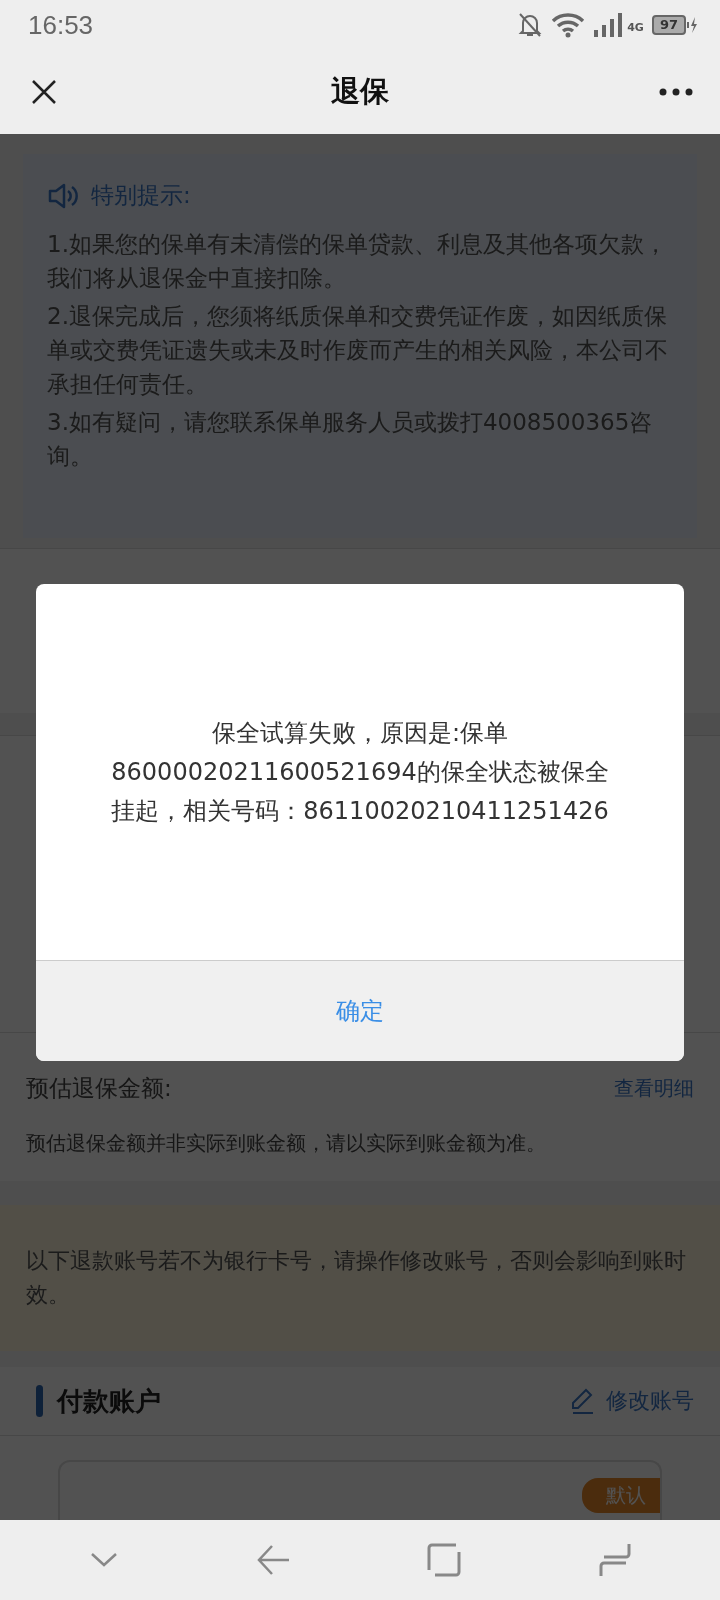  What do you see at coordinates (360, 91) in the screenshot?
I see `page-title: 退保` at bounding box center [360, 91].